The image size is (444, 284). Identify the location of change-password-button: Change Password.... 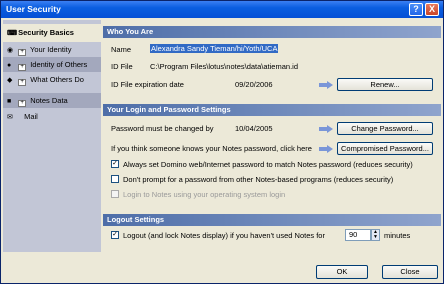
(385, 128).